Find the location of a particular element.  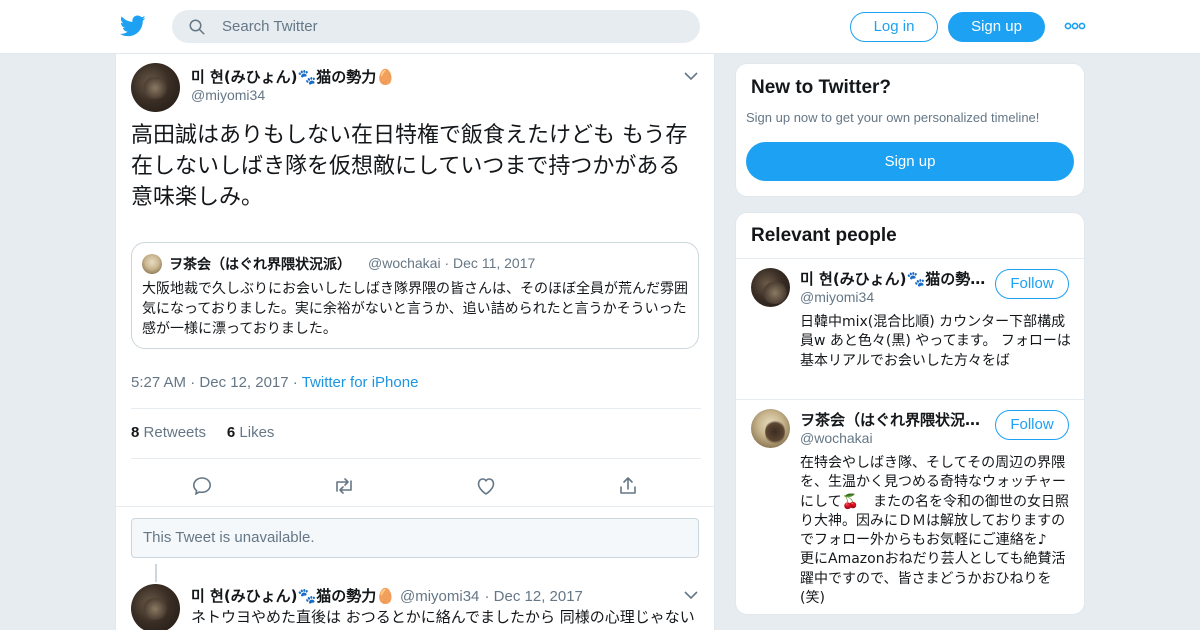

more-dots-icon is located at coordinates (1075, 26).